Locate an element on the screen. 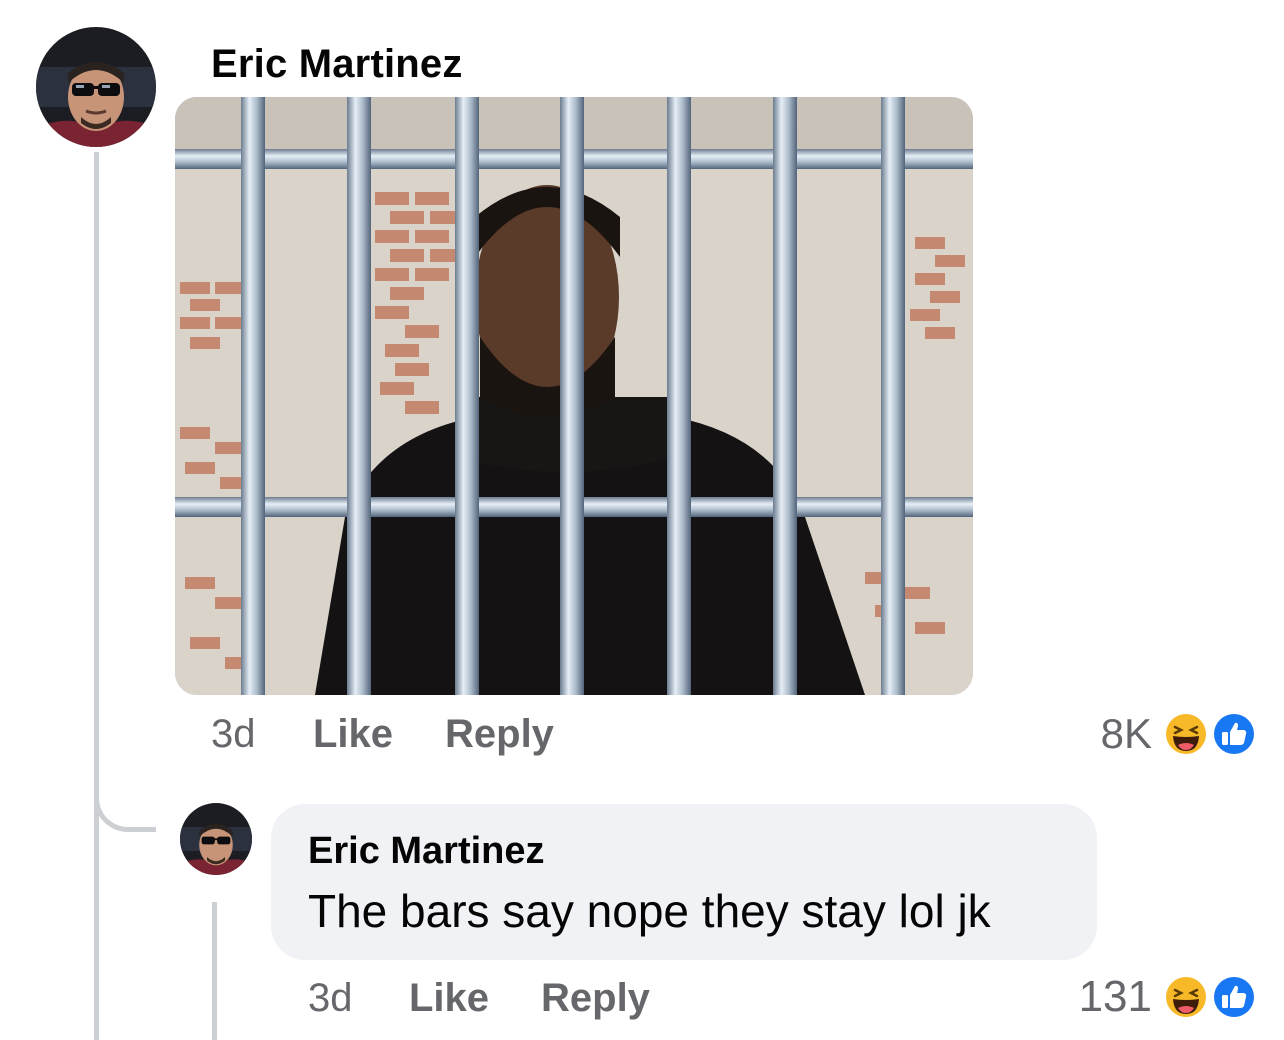 This screenshot has width=1284, height=1040. reply-reaction-count: 131 is located at coordinates (1106, 997).